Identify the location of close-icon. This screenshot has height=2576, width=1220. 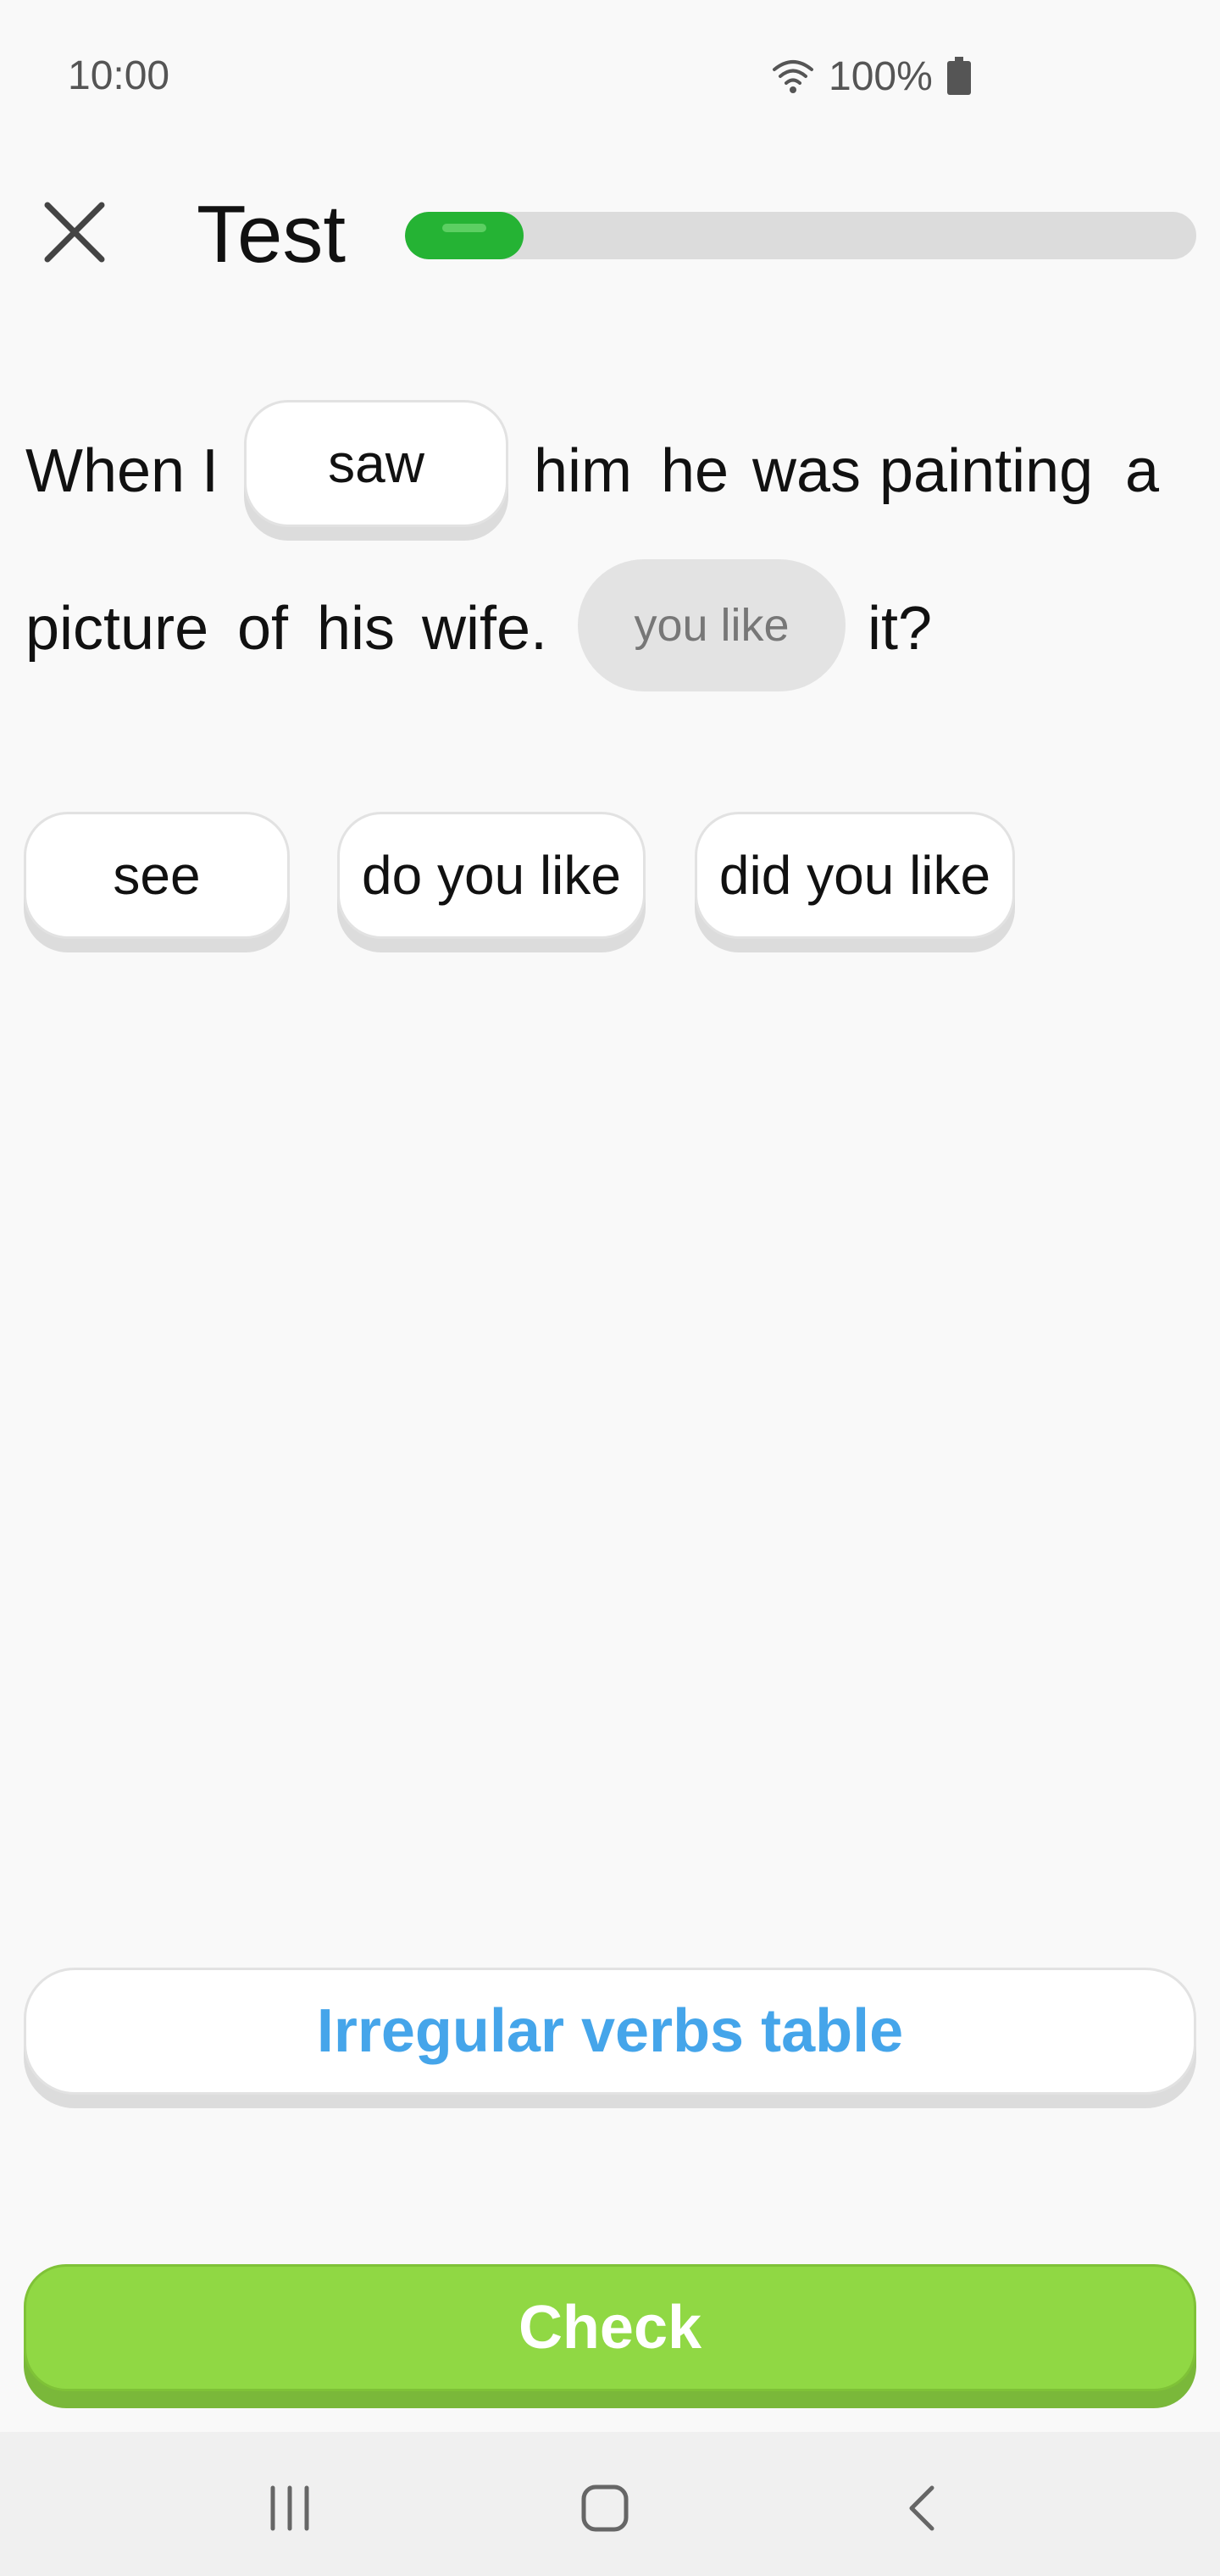
(74, 232).